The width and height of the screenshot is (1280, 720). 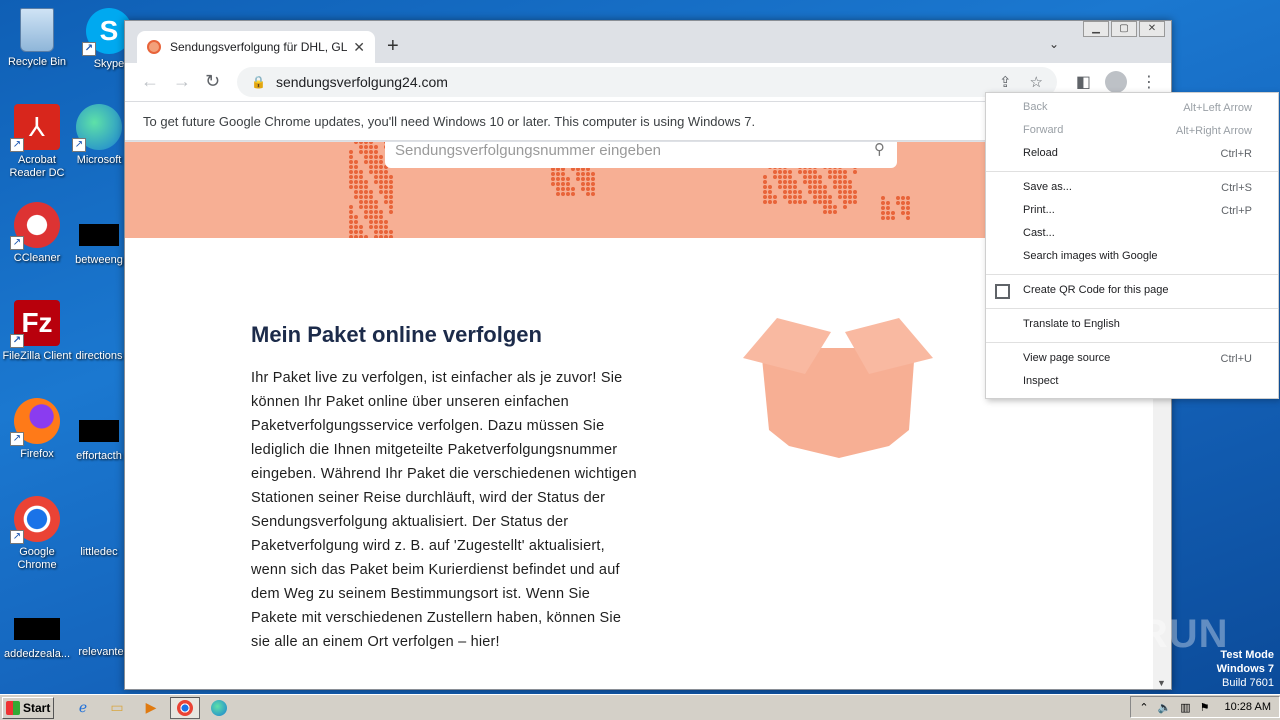 What do you see at coordinates (1036, 82) in the screenshot?
I see `bookmark-star-icon: ☆` at bounding box center [1036, 82].